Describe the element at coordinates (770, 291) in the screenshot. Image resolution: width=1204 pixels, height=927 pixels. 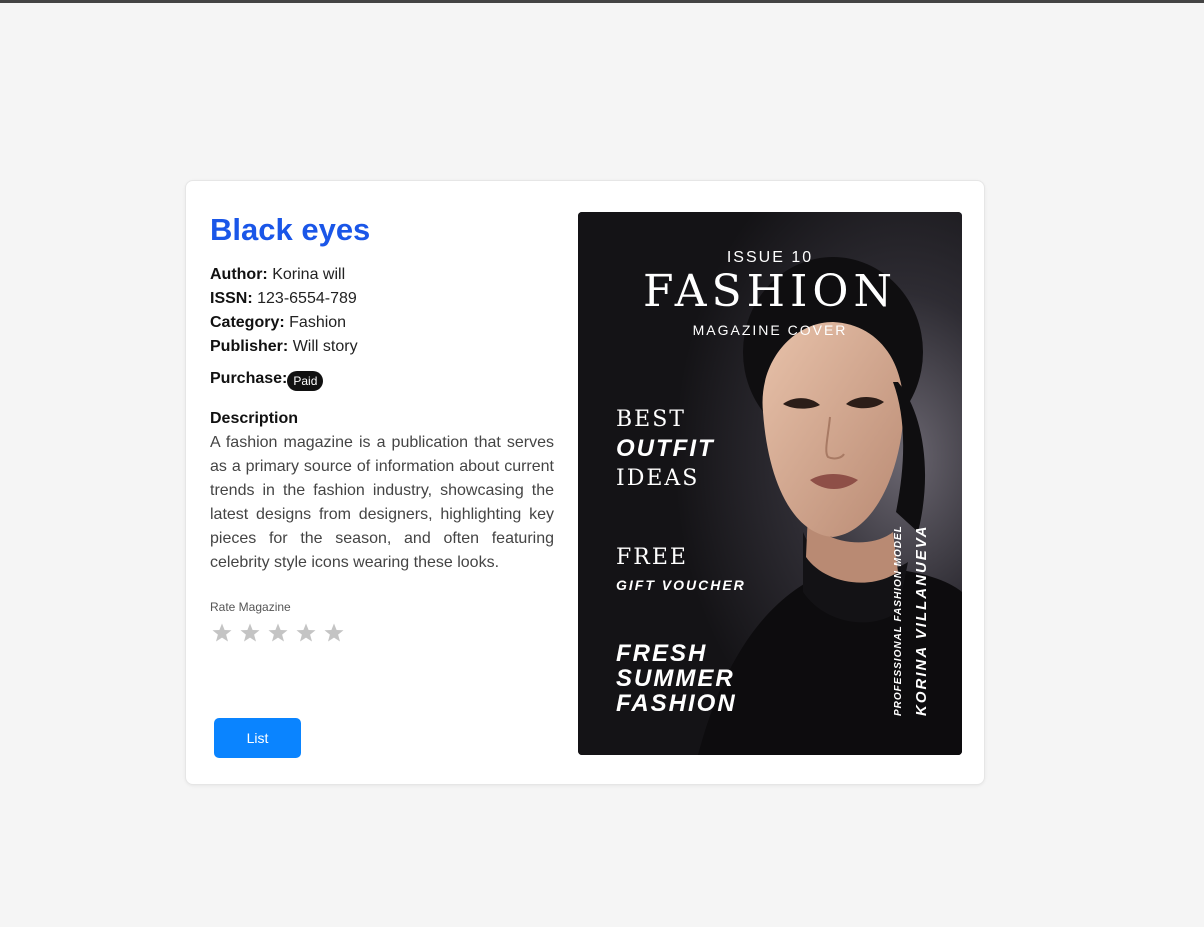
I see `cover-masthead: FASHION` at that location.